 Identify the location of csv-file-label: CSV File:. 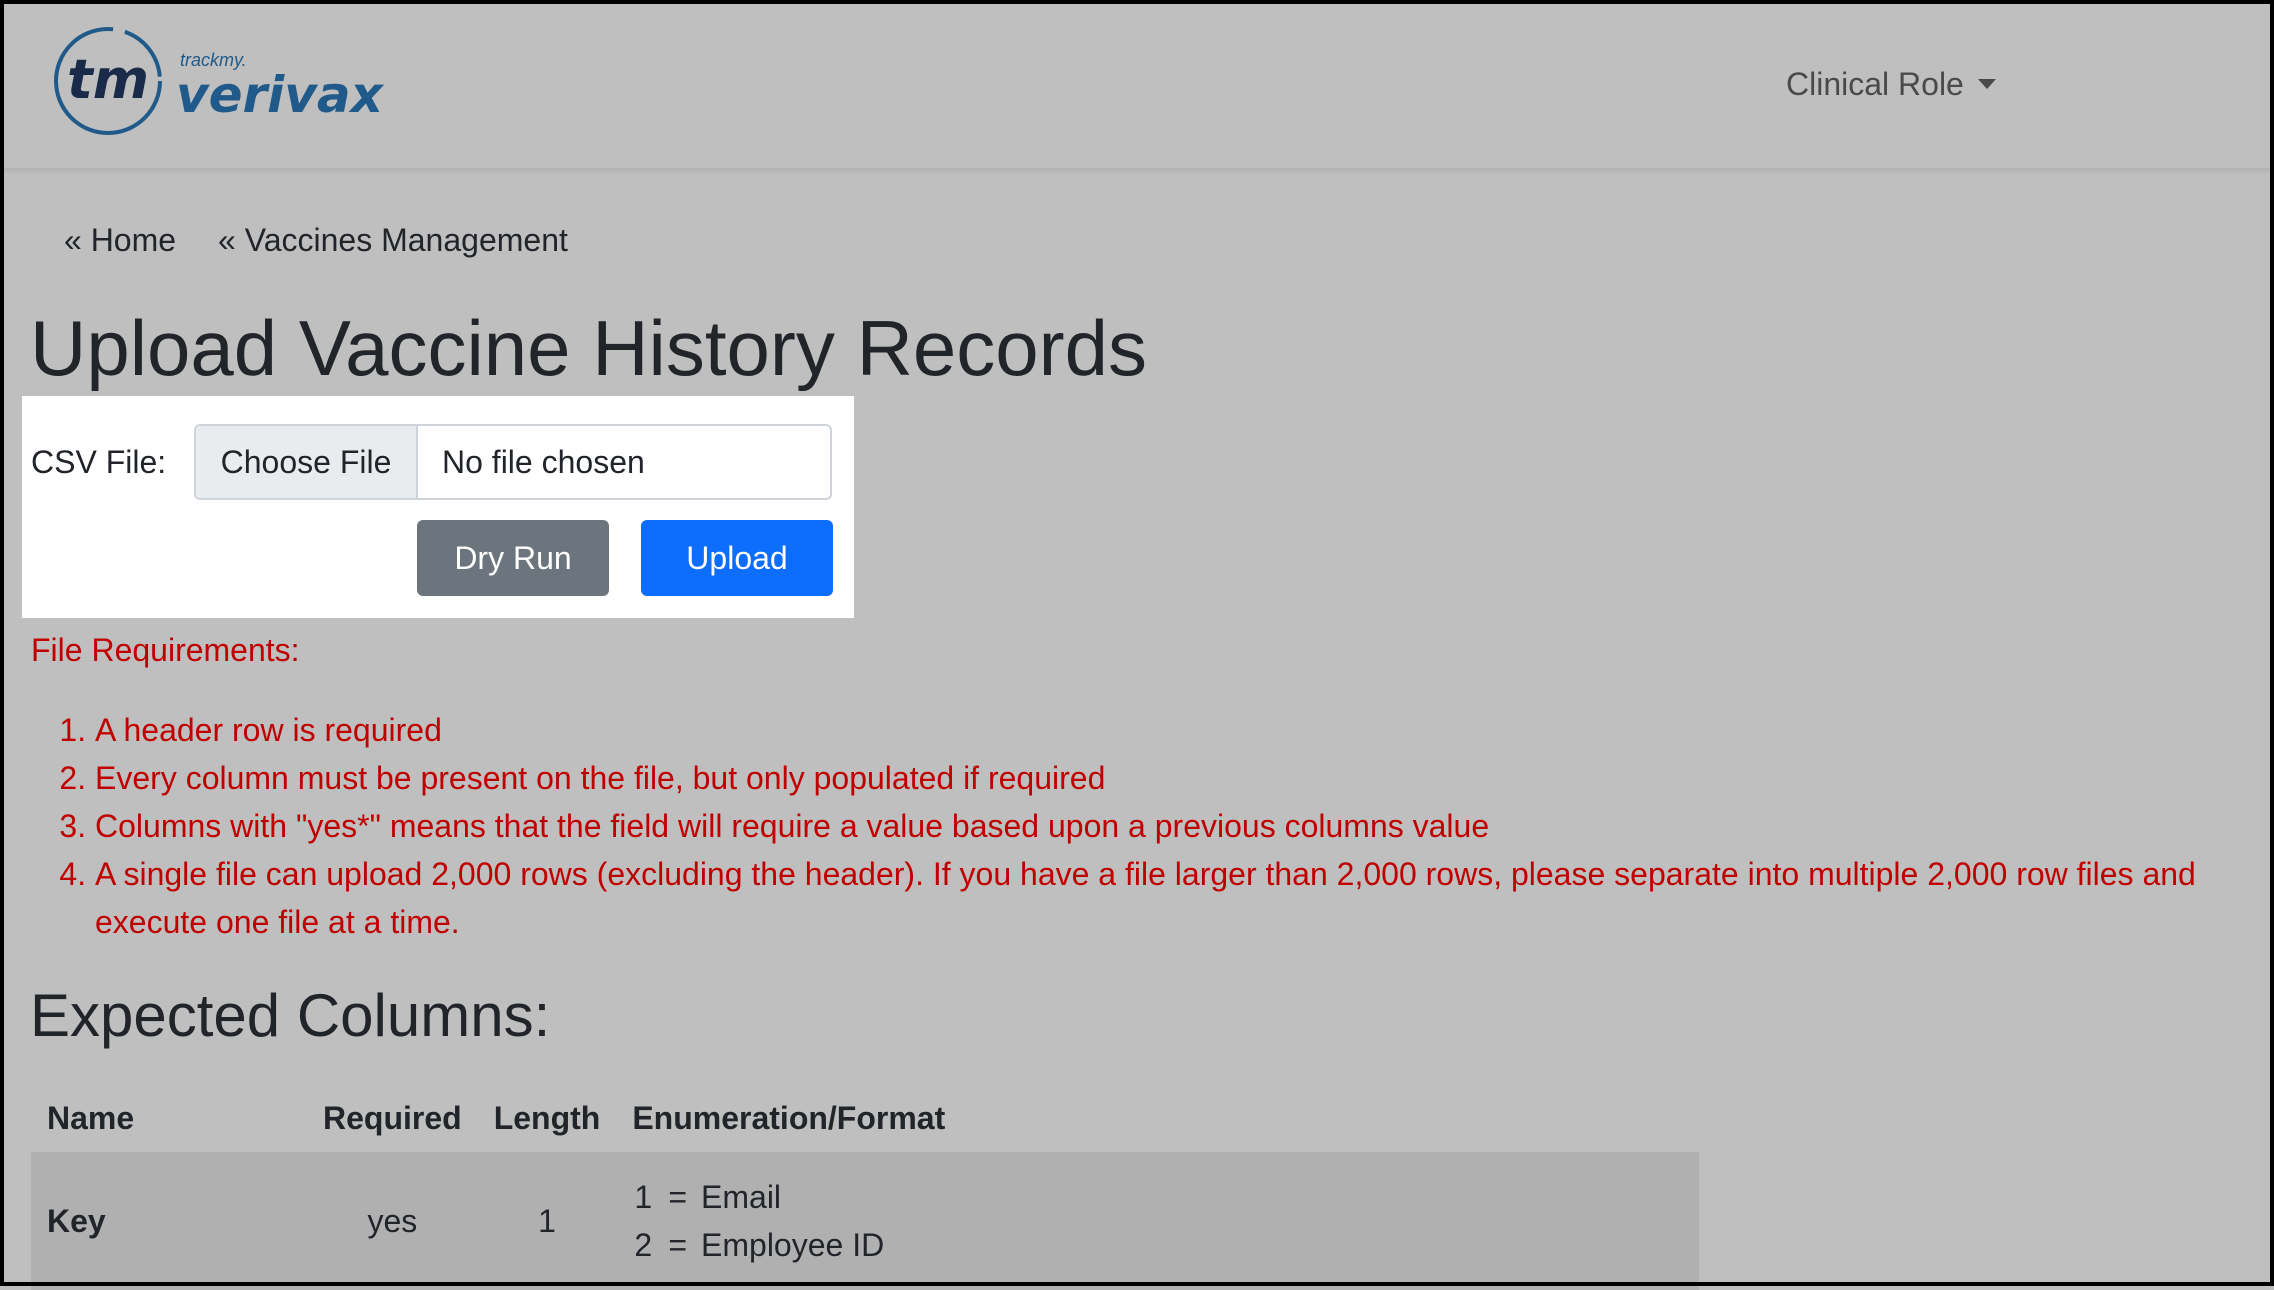
(99, 462).